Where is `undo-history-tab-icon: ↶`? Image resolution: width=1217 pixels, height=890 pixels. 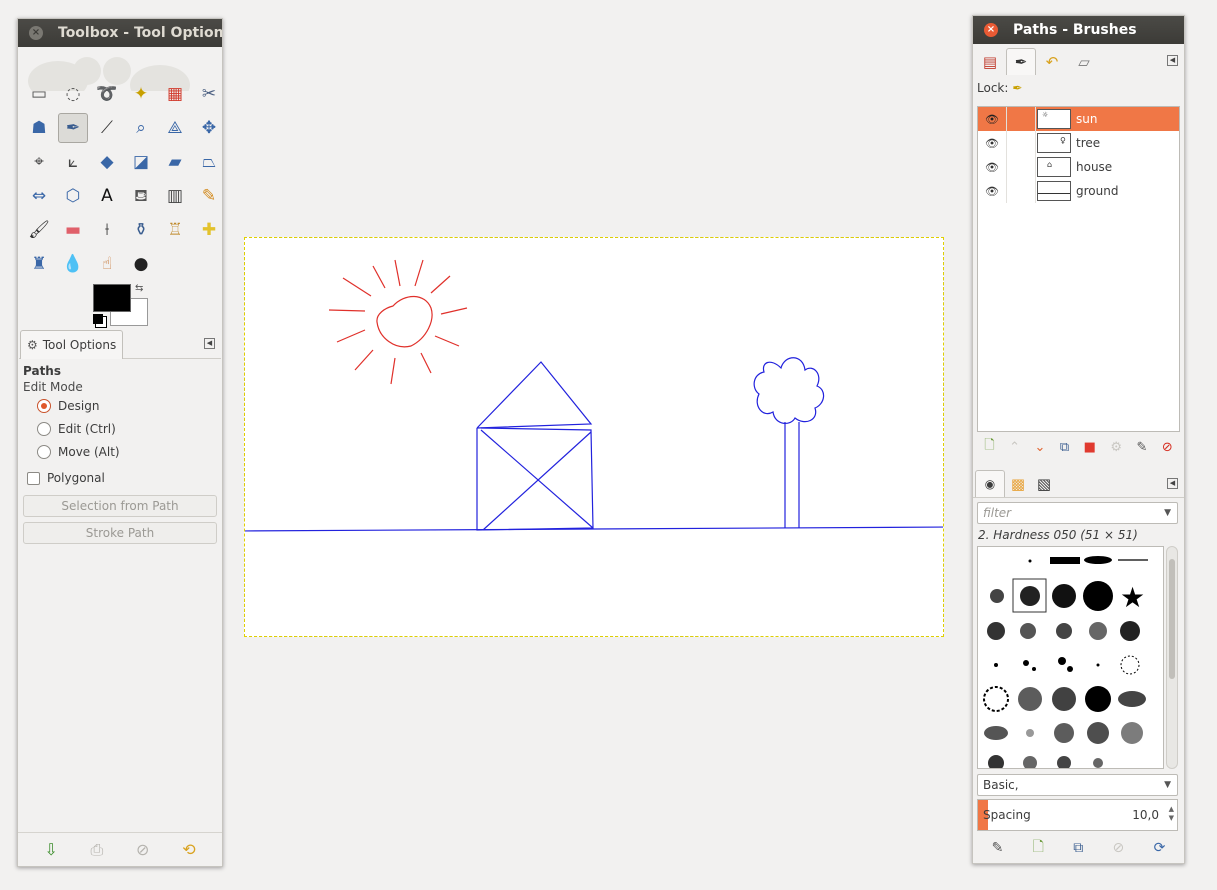
undo-history-tab-icon: ↶ is located at coordinates (1052, 61).